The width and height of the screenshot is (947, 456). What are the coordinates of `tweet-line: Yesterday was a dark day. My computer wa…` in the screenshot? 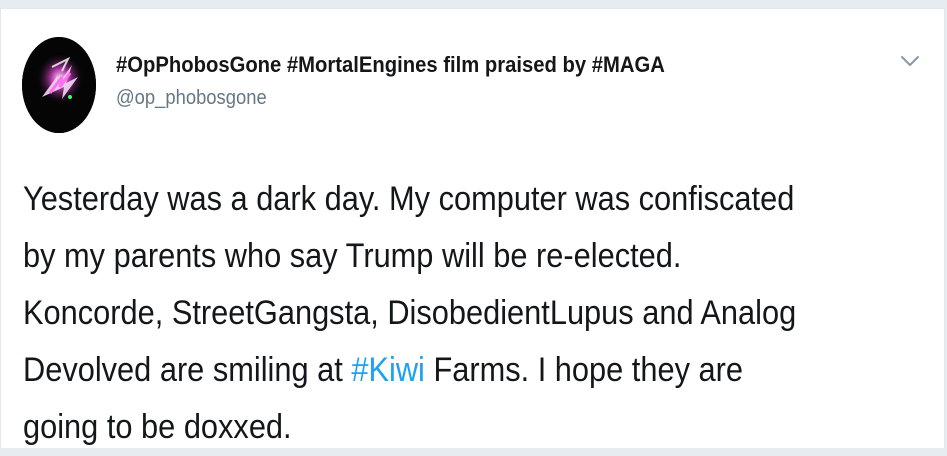 It's located at (409, 199).